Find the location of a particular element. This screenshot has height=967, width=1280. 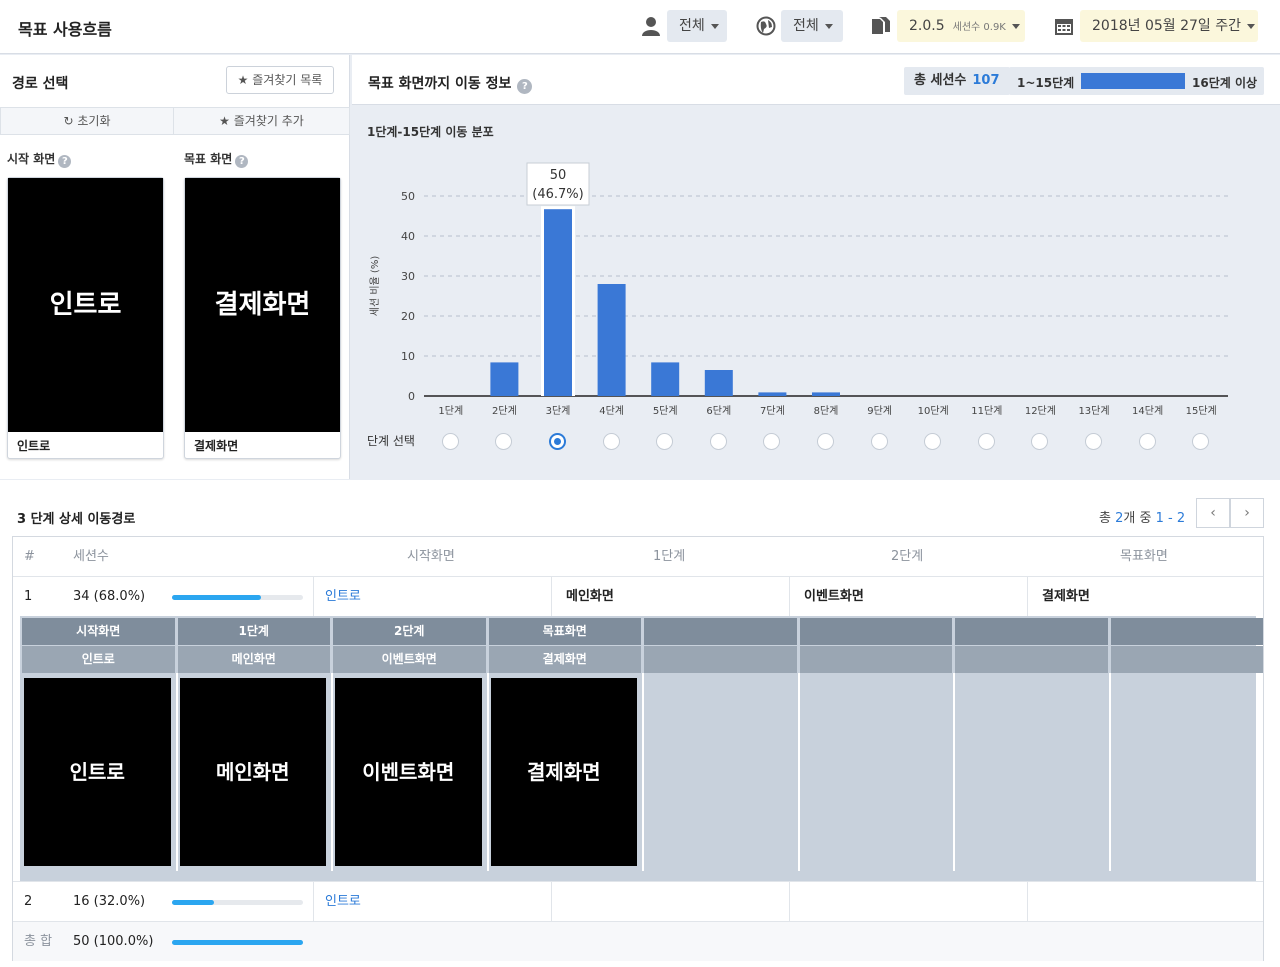

path-select-title: 경로 선택 is located at coordinates (40, 84).